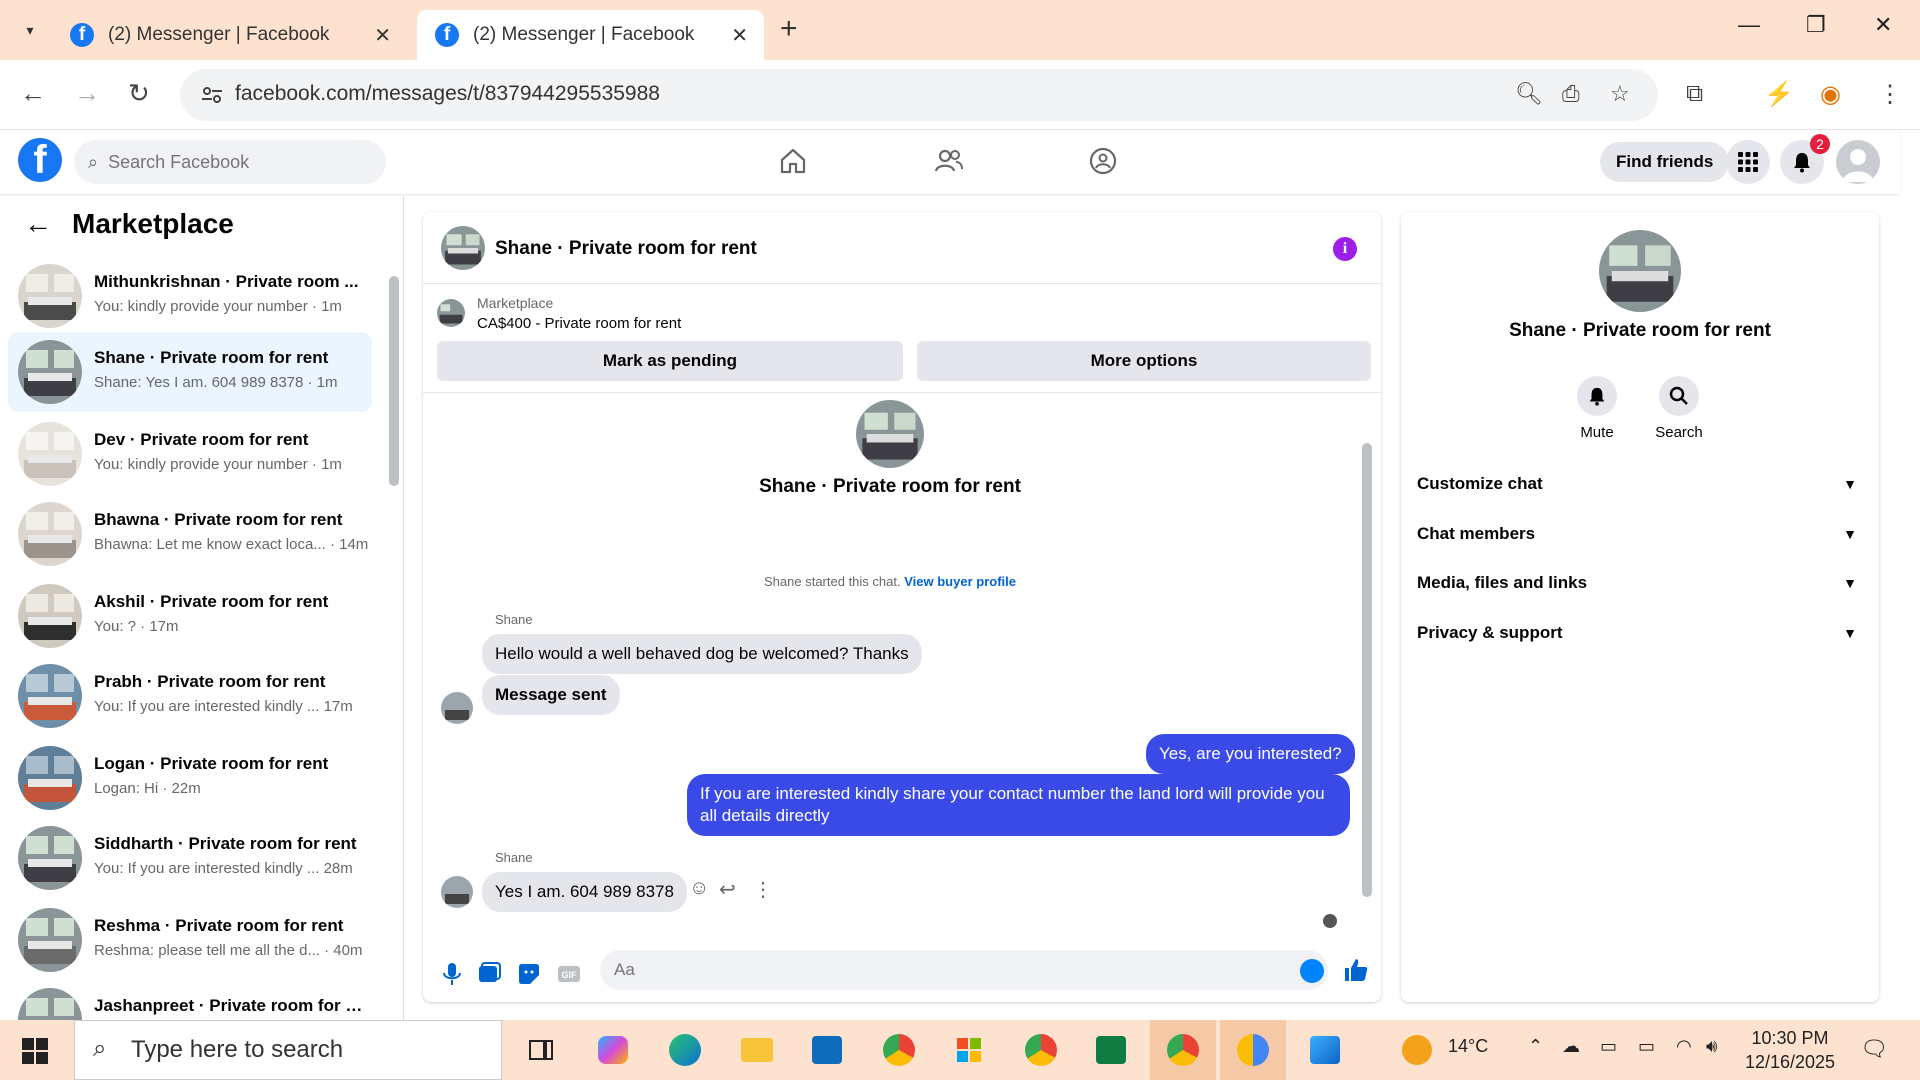  I want to click on chat-title: Shane · Private room for rent, so click(626, 249).